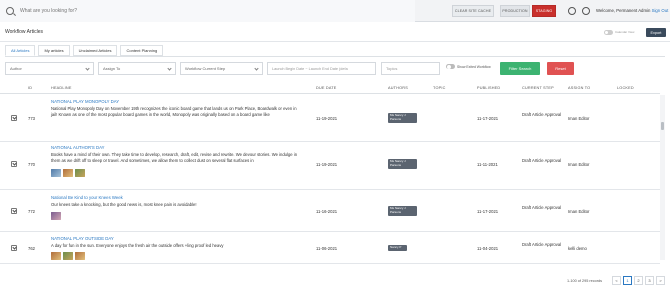 The height and width of the screenshot is (286, 670). I want to click on due-date: 11-06-2021, so click(327, 248).